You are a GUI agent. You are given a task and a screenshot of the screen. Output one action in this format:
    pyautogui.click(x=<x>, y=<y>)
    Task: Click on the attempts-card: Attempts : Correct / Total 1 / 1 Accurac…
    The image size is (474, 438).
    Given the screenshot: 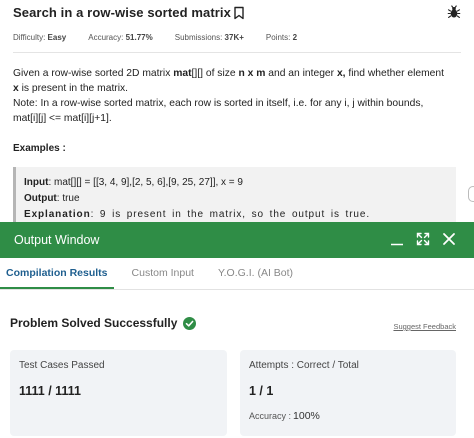 What is the action you would take?
    pyautogui.click(x=348, y=393)
    